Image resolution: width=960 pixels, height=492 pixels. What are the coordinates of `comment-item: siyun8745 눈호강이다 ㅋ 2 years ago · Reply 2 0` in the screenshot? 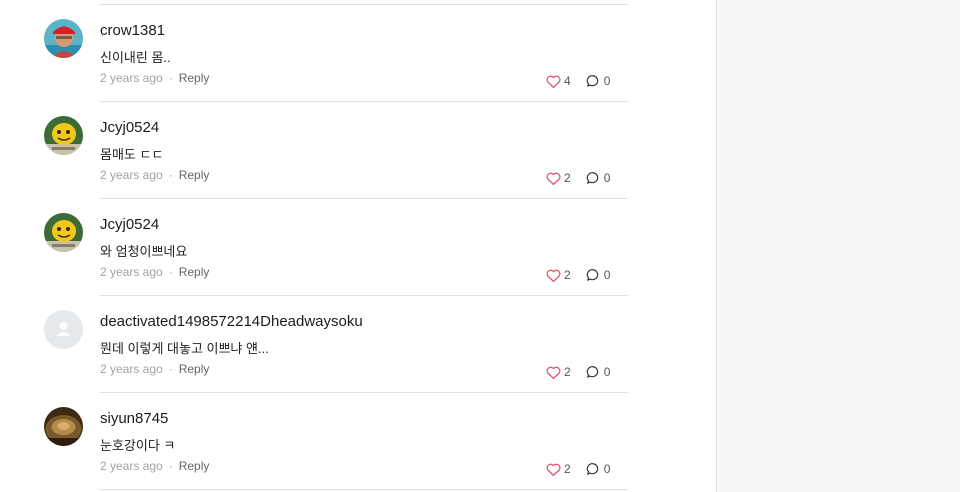 It's located at (358, 441).